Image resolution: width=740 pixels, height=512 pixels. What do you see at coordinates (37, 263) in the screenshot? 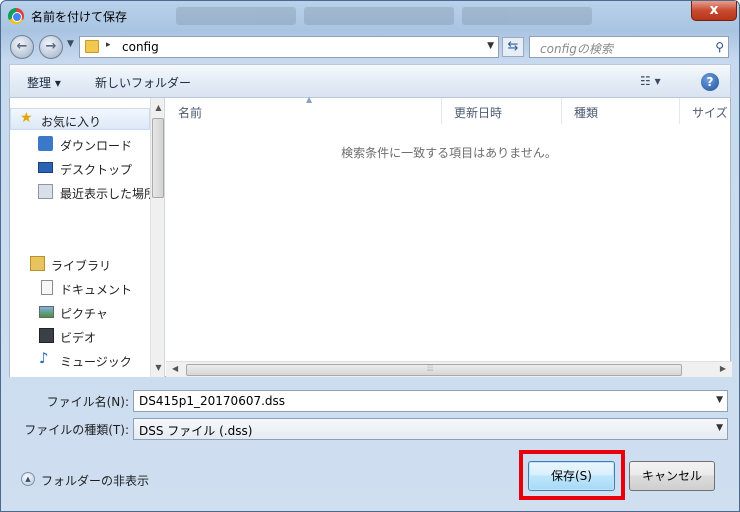
I see `library-icon` at bounding box center [37, 263].